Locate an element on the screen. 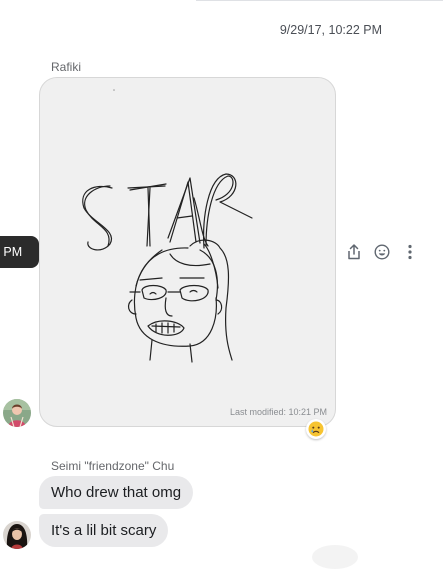 This screenshot has height=569, width=443. avatar-rafiki is located at coordinates (17, 413).